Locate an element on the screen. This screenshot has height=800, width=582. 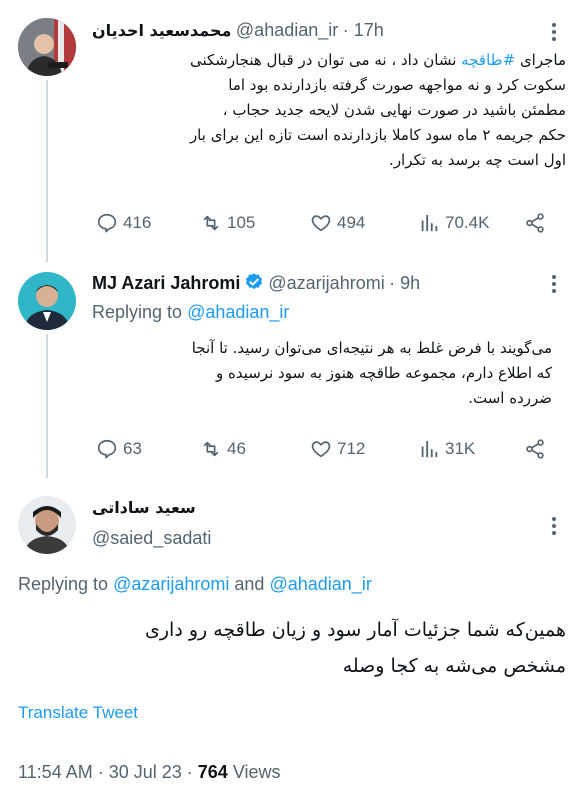
avatar-azarijahromi-image is located at coordinates (47, 301).